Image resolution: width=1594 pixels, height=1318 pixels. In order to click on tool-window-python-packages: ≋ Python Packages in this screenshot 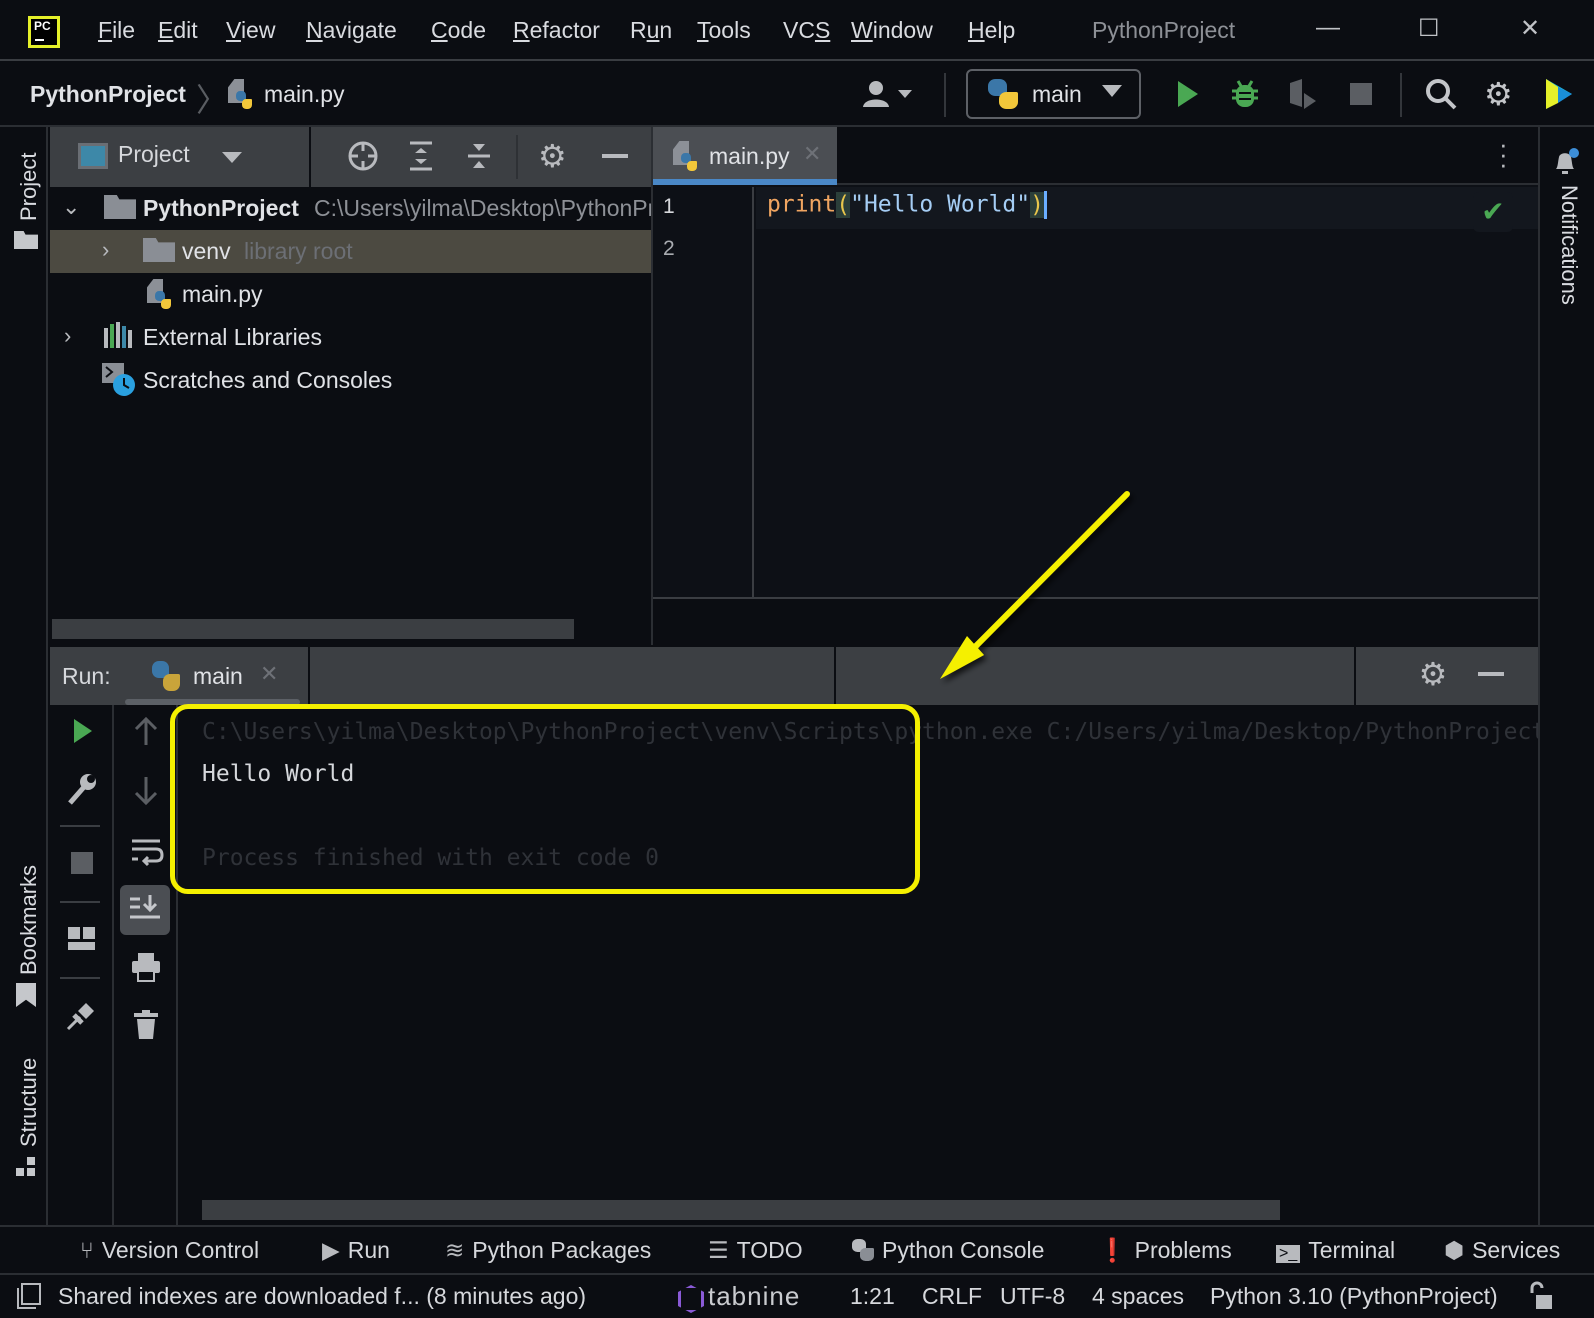, I will do `click(548, 1250)`.